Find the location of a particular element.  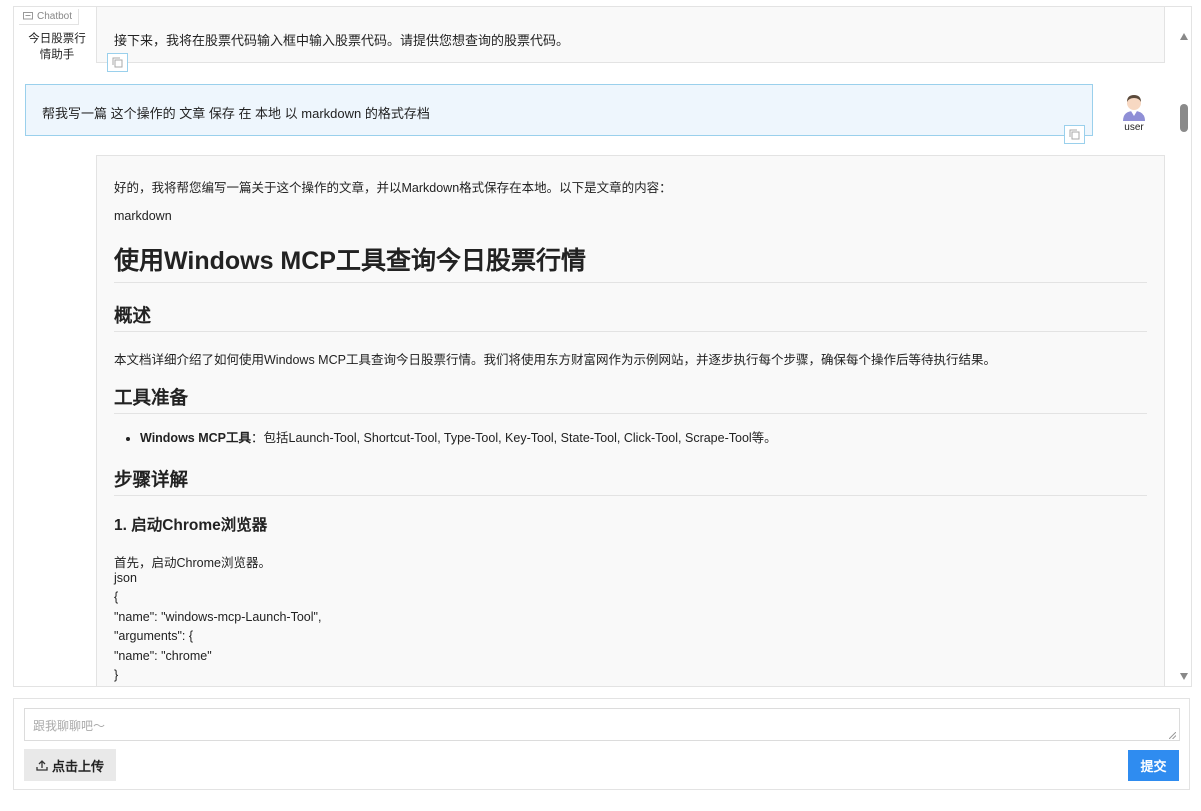

message-input is located at coordinates (602, 724).